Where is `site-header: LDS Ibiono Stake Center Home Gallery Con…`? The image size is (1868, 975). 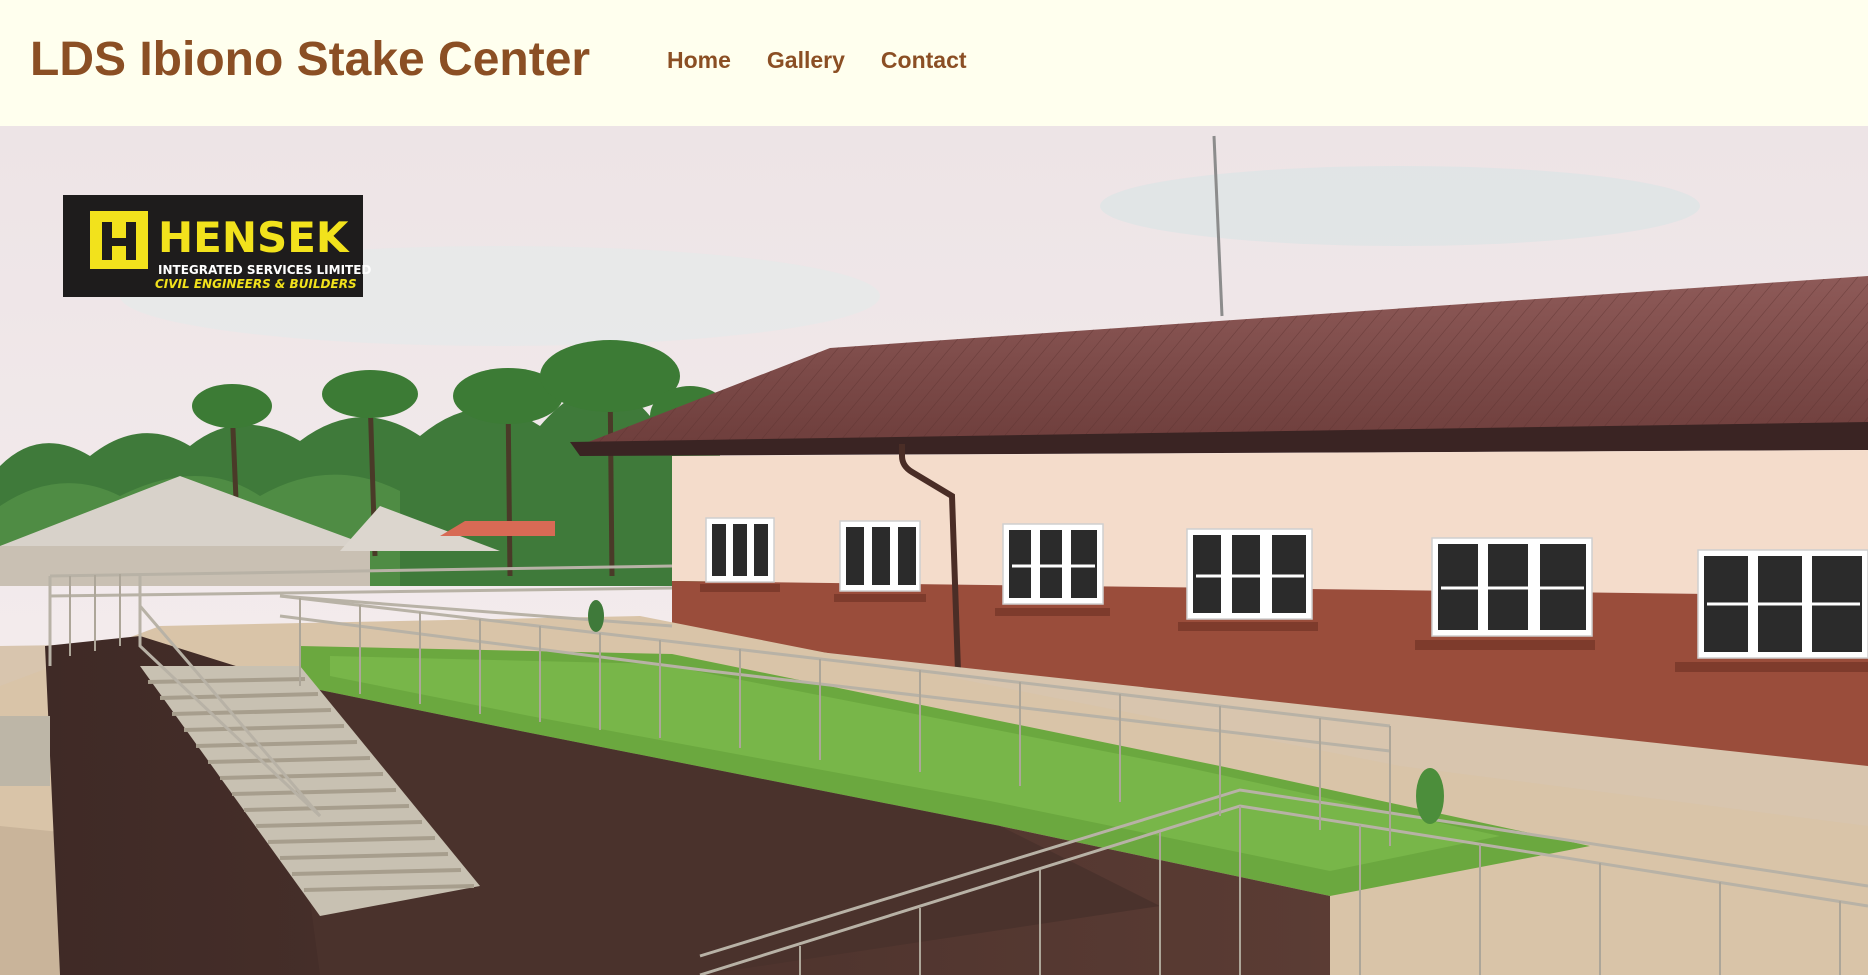
site-header: LDS Ibiono Stake Center Home Gallery Con… is located at coordinates (934, 63).